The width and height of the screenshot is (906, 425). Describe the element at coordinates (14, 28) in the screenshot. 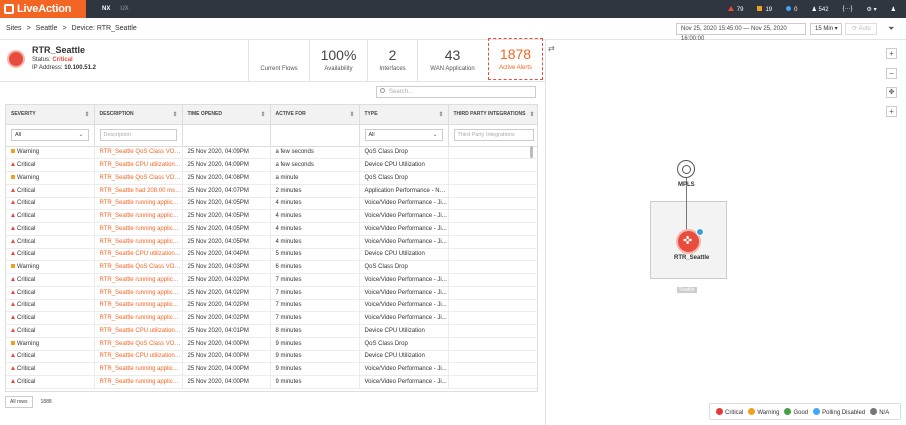

I see `breadcrumb-sites: Sites` at that location.